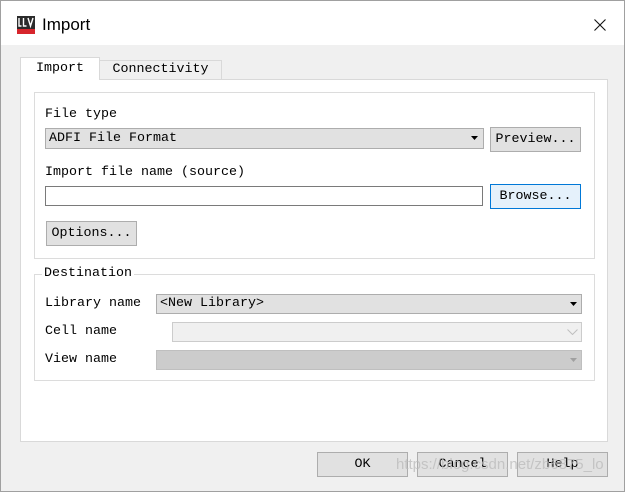  Describe the element at coordinates (26, 31) in the screenshot. I see `app-icon-band` at that location.